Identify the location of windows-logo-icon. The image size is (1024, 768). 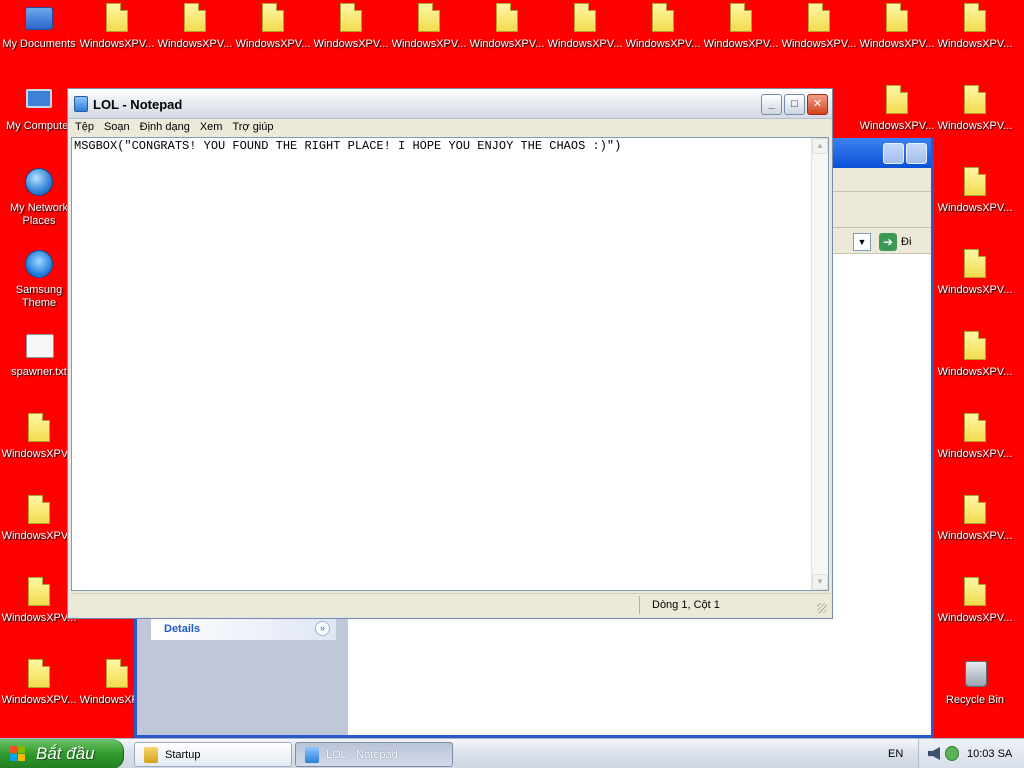
(18, 754).